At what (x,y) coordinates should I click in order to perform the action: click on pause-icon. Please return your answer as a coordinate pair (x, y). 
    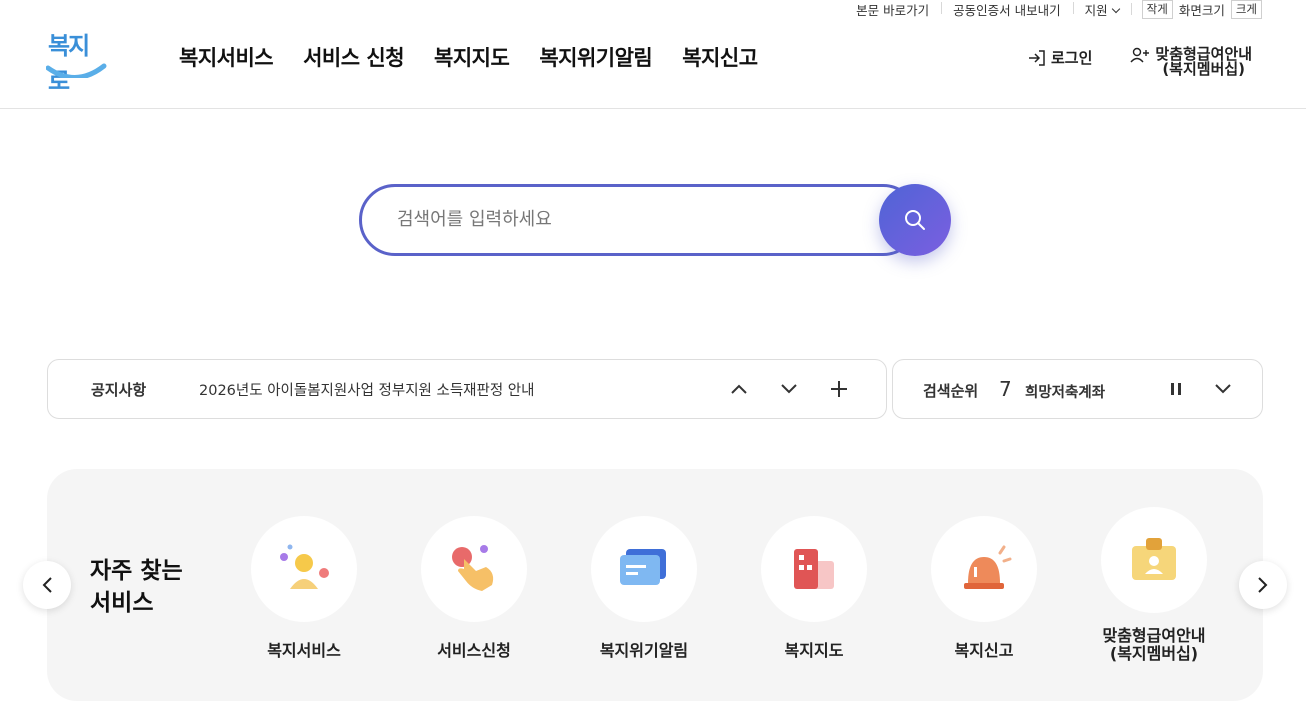
    Looking at the image, I should click on (1176, 389).